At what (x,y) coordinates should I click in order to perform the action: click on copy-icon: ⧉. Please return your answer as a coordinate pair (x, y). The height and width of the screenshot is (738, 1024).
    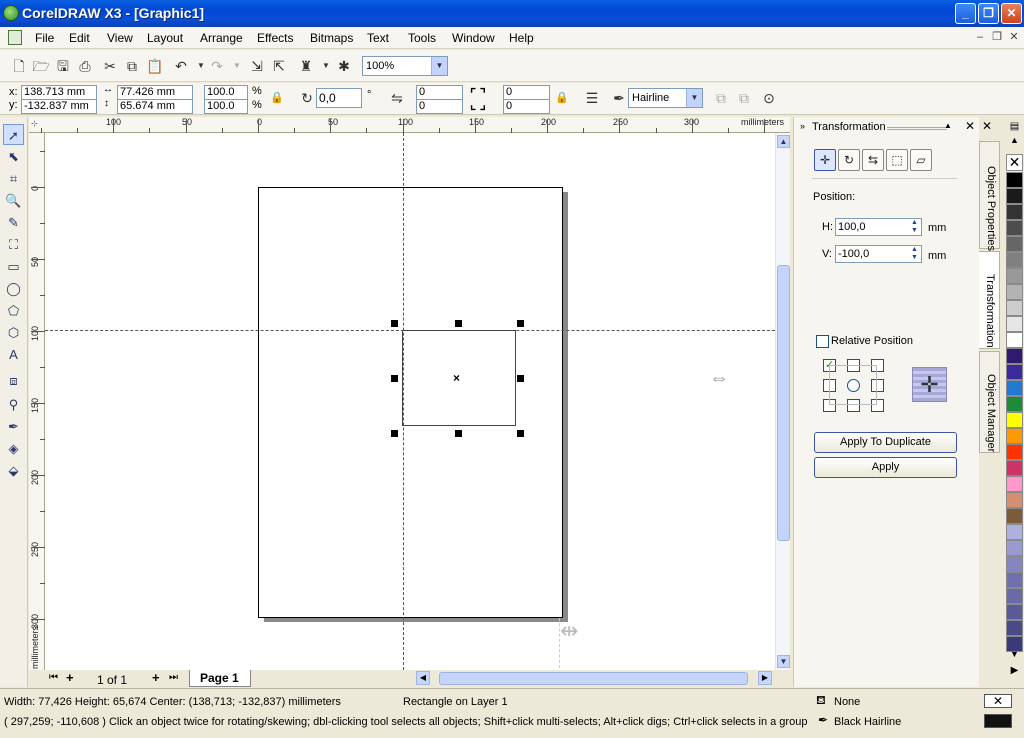
    Looking at the image, I should click on (132, 66).